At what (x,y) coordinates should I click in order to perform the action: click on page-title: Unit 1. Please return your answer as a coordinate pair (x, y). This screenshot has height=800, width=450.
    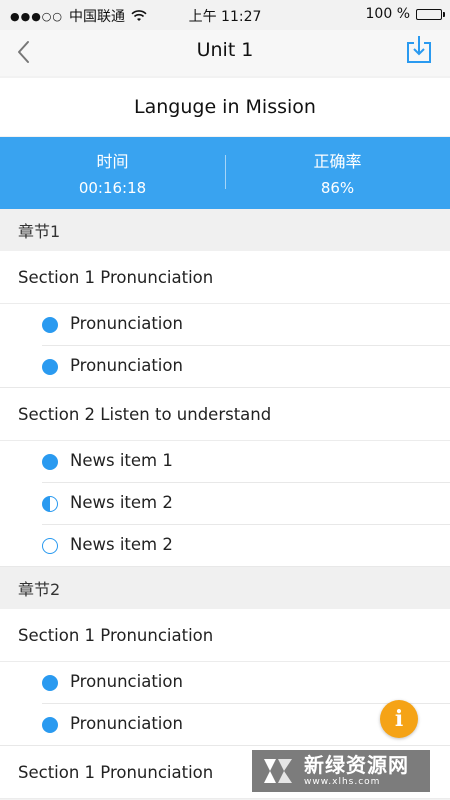
    Looking at the image, I should click on (225, 50).